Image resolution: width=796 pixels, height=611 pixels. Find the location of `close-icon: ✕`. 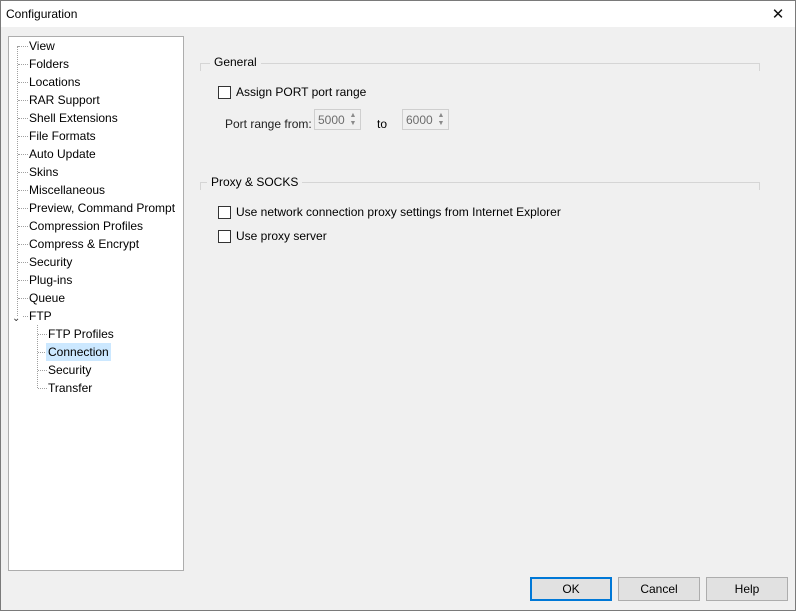

close-icon: ✕ is located at coordinates (778, 14).